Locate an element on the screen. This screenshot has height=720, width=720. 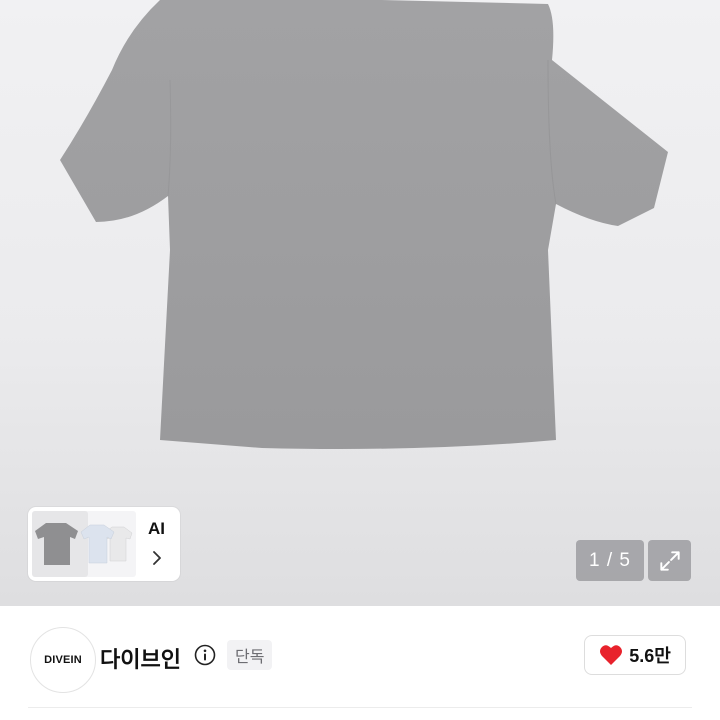
chevron-right-icon is located at coordinates (157, 558).